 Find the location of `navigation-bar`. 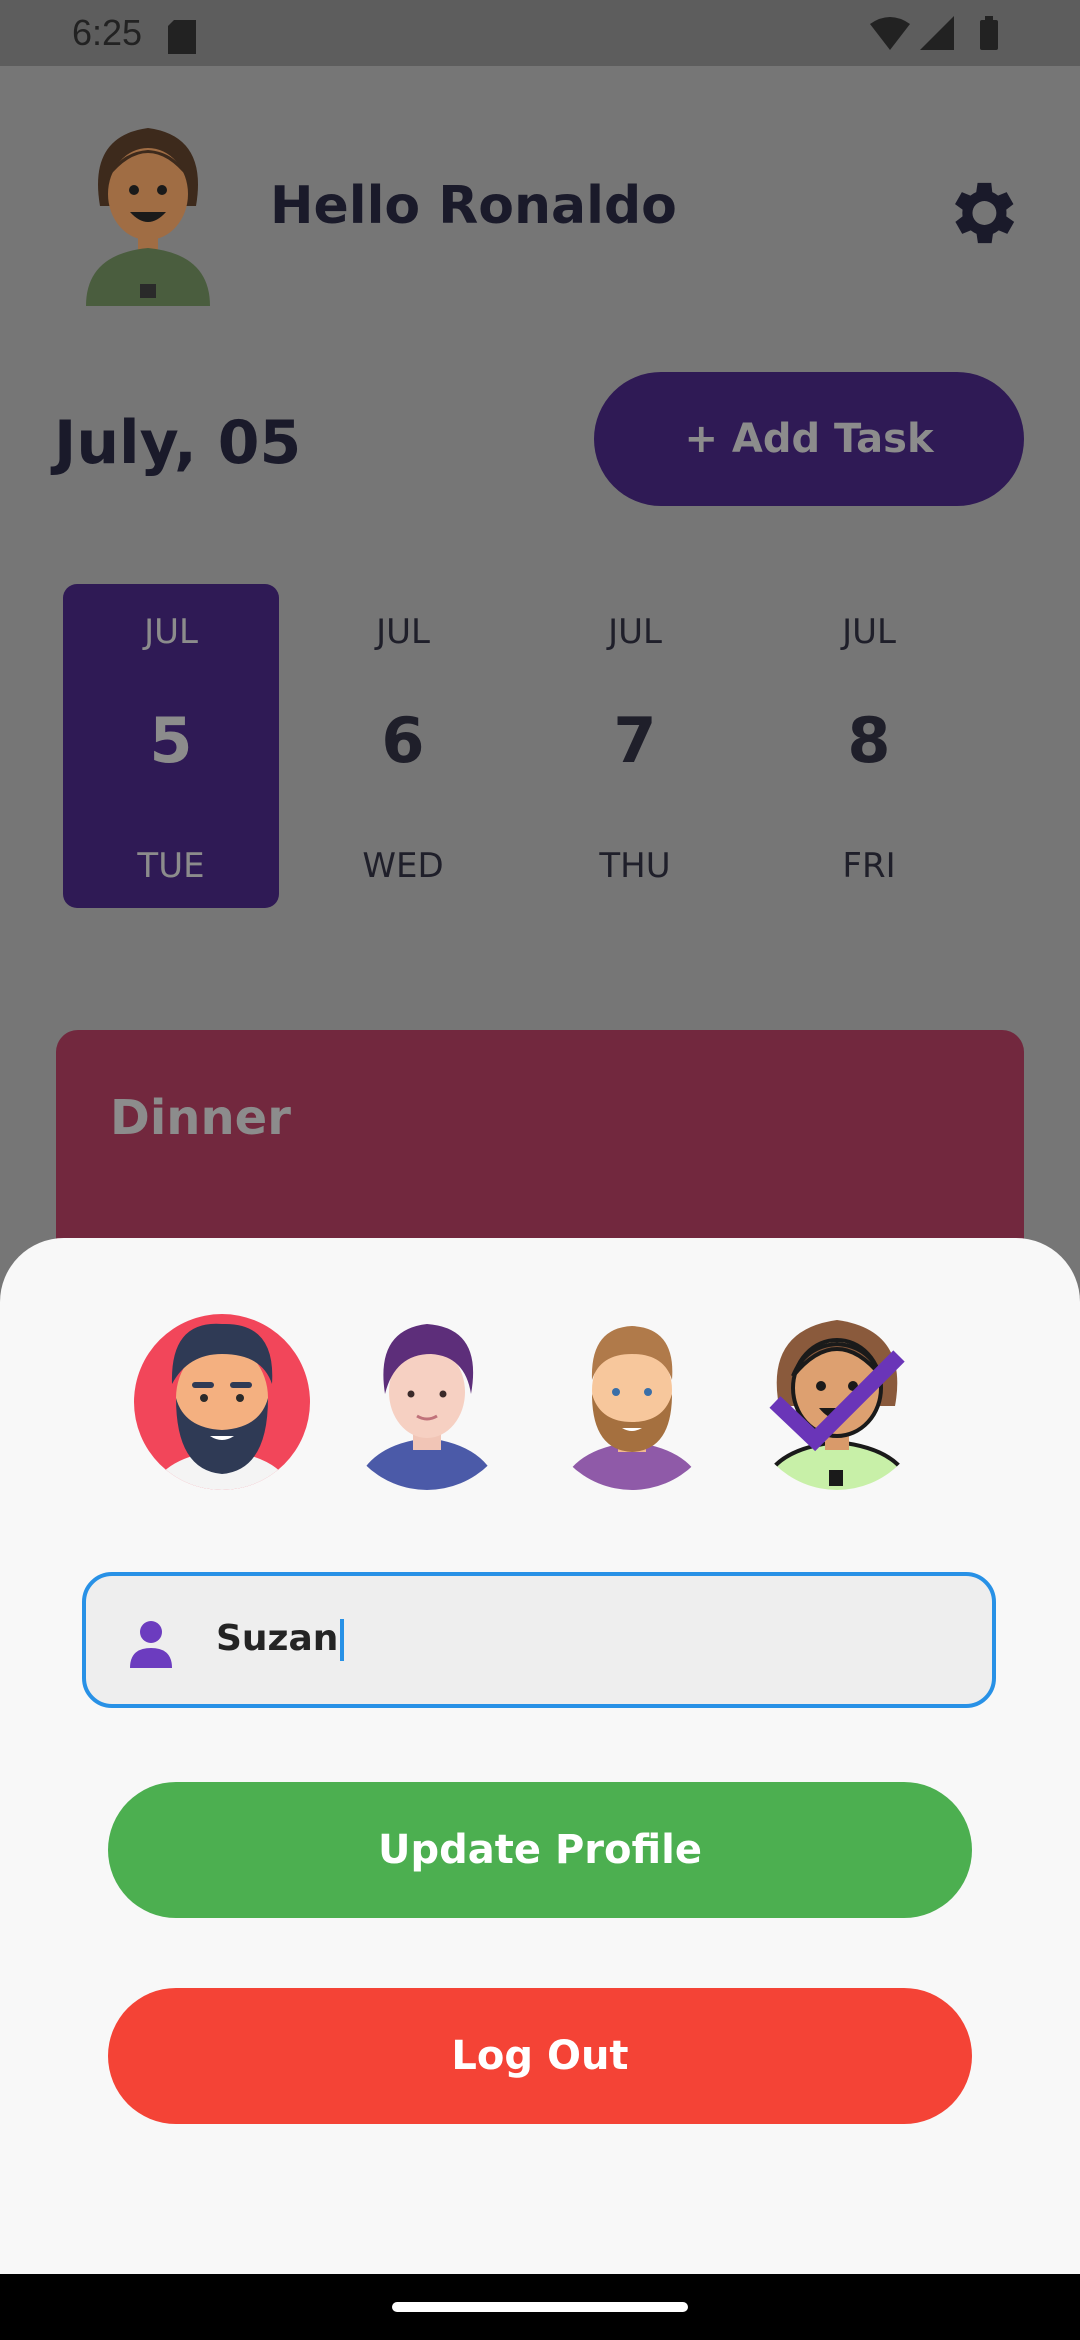

navigation-bar is located at coordinates (540, 2307).